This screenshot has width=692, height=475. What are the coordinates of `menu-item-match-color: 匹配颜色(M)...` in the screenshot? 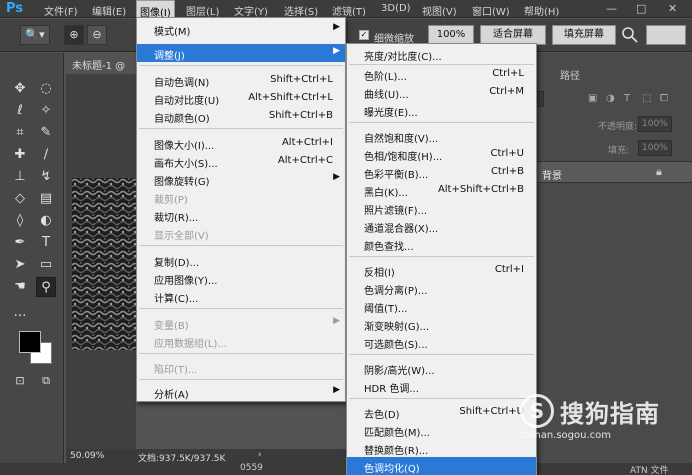 It's located at (441, 430).